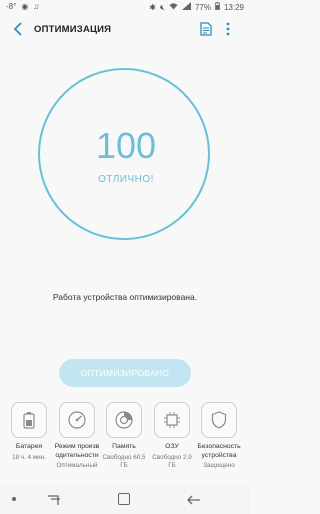  What do you see at coordinates (217, 7) in the screenshot?
I see `battery-status-icon` at bounding box center [217, 7].